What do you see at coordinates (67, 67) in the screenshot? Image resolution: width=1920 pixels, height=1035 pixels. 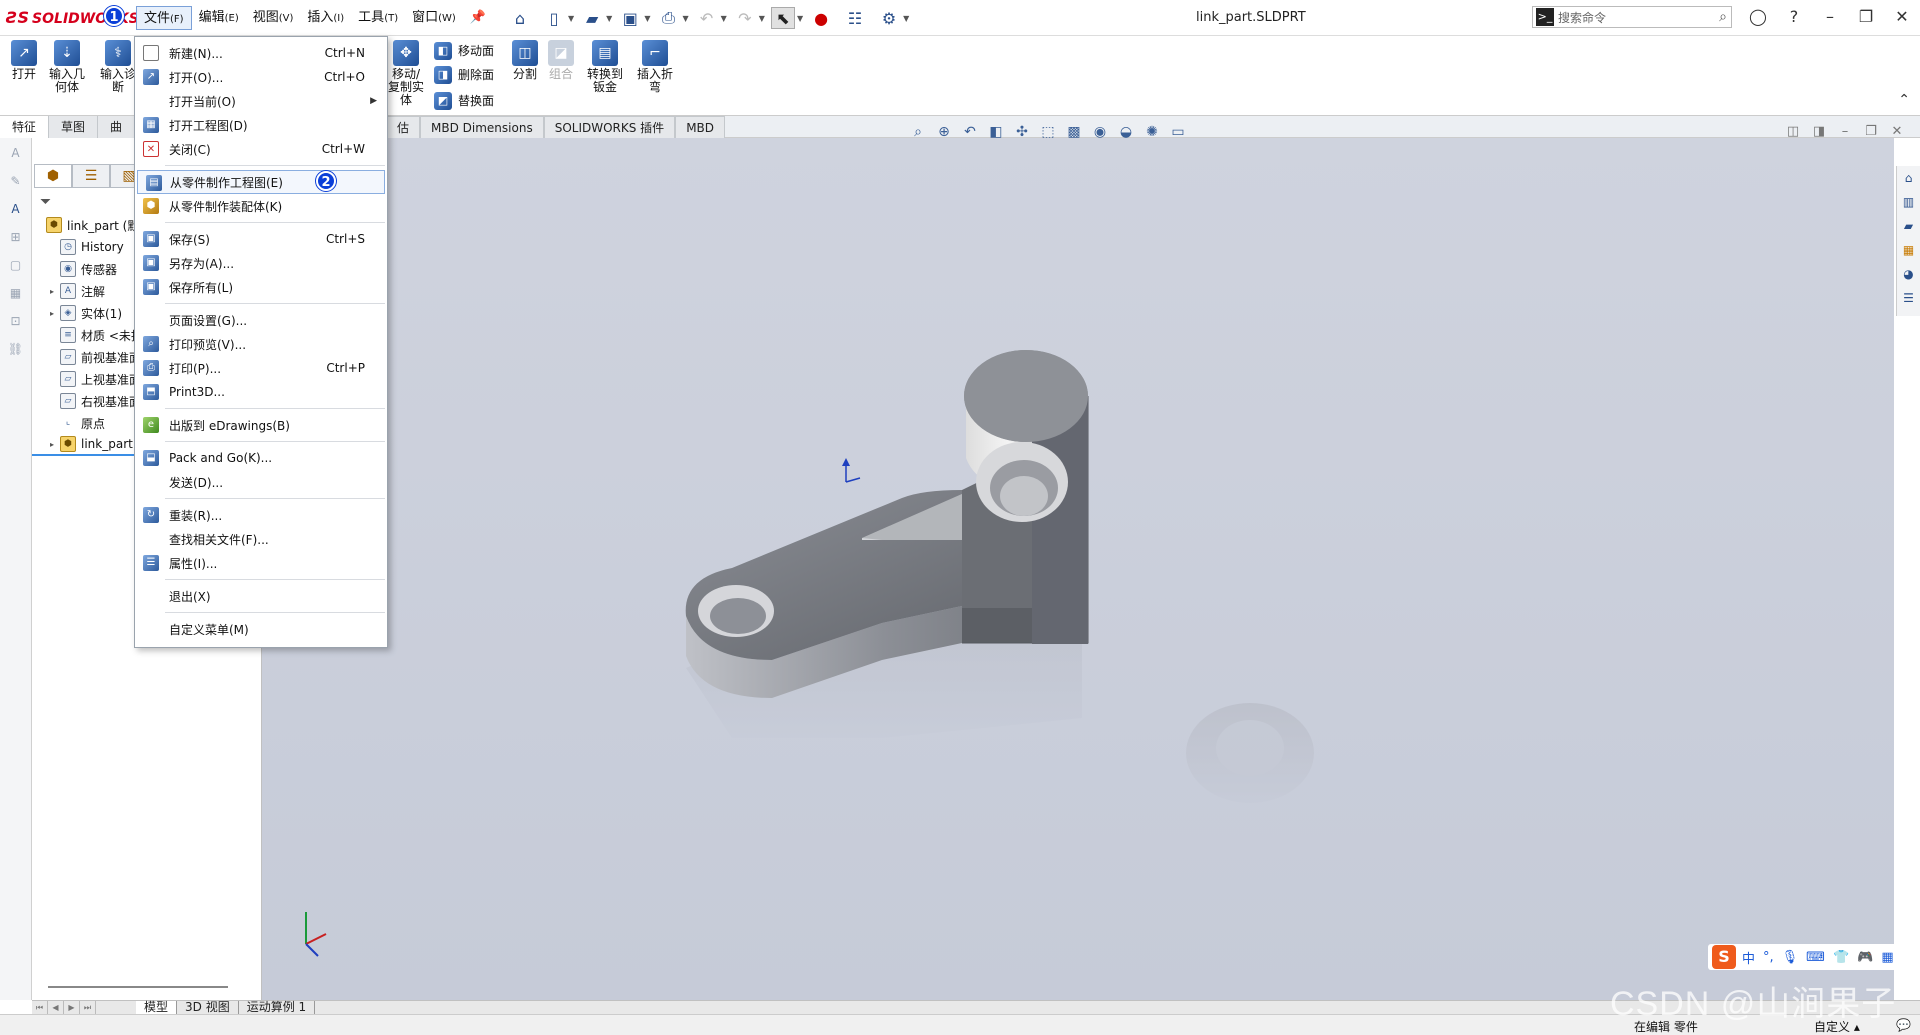 I see `import-geometry-button: ⇣ 输入几何体` at bounding box center [67, 67].